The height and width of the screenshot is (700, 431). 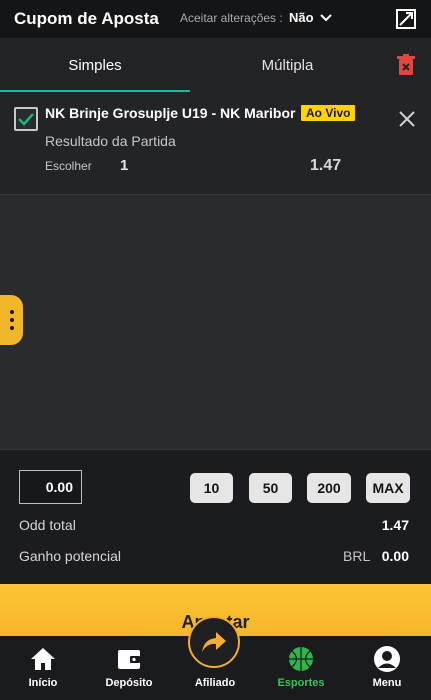 I want to click on chevron-down-icon, so click(x=325, y=17).